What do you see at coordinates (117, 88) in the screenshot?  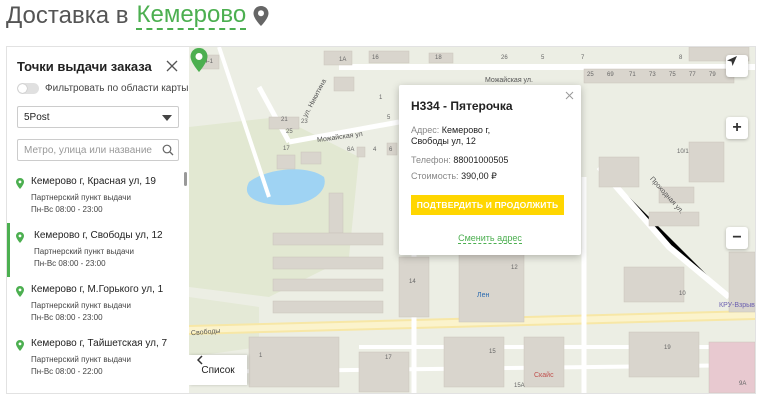 I see `filter-toggle-label: Фильтровать по области карты` at bounding box center [117, 88].